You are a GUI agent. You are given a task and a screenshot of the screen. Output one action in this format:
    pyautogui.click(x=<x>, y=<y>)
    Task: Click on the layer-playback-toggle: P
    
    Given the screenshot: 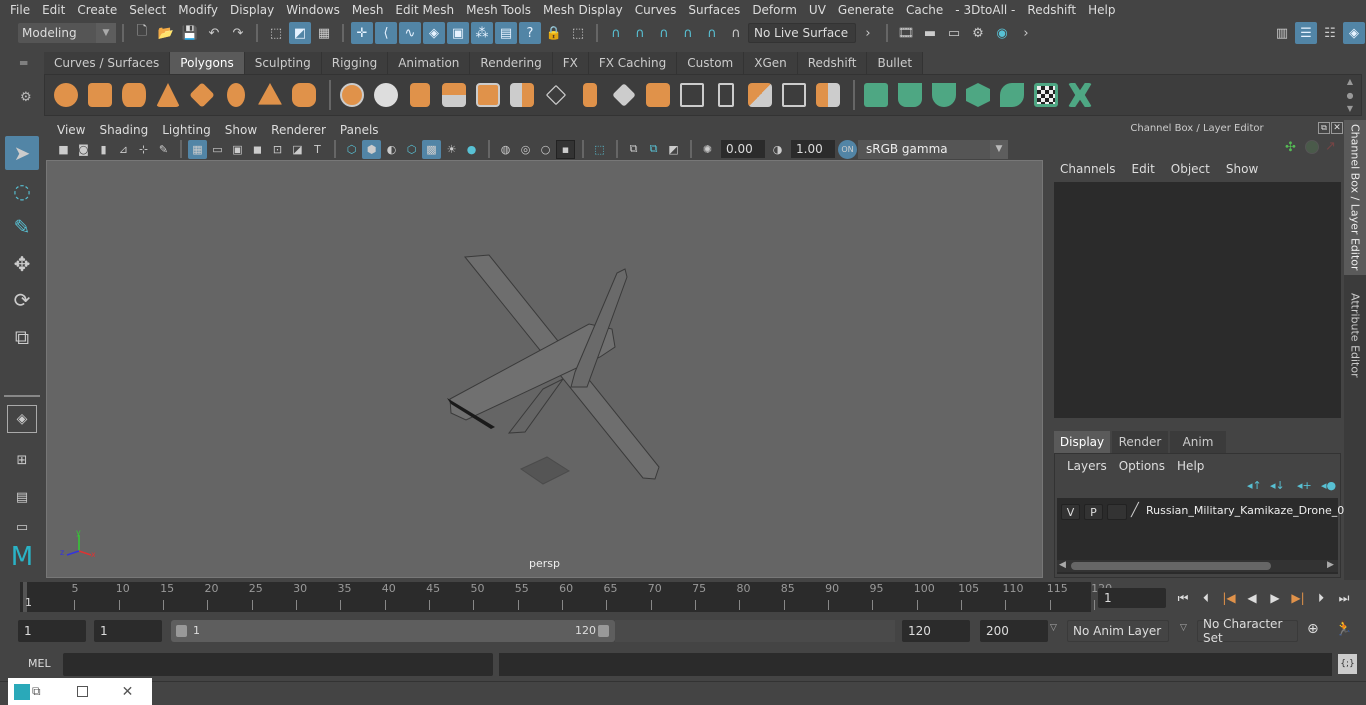 What is the action you would take?
    pyautogui.click(x=1093, y=512)
    